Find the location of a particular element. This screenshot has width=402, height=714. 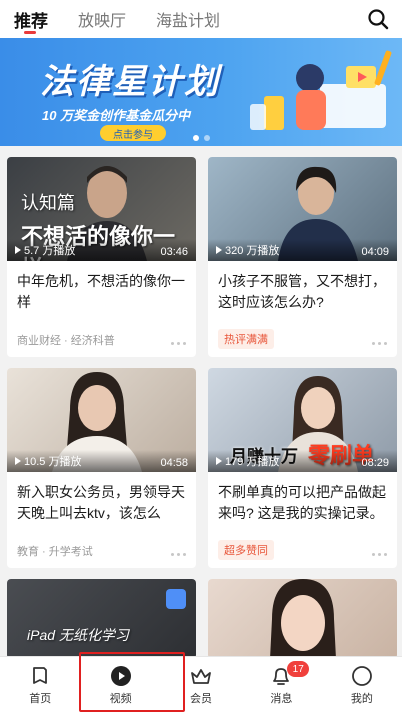

view-count: 179 万播放 is located at coordinates (247, 461).